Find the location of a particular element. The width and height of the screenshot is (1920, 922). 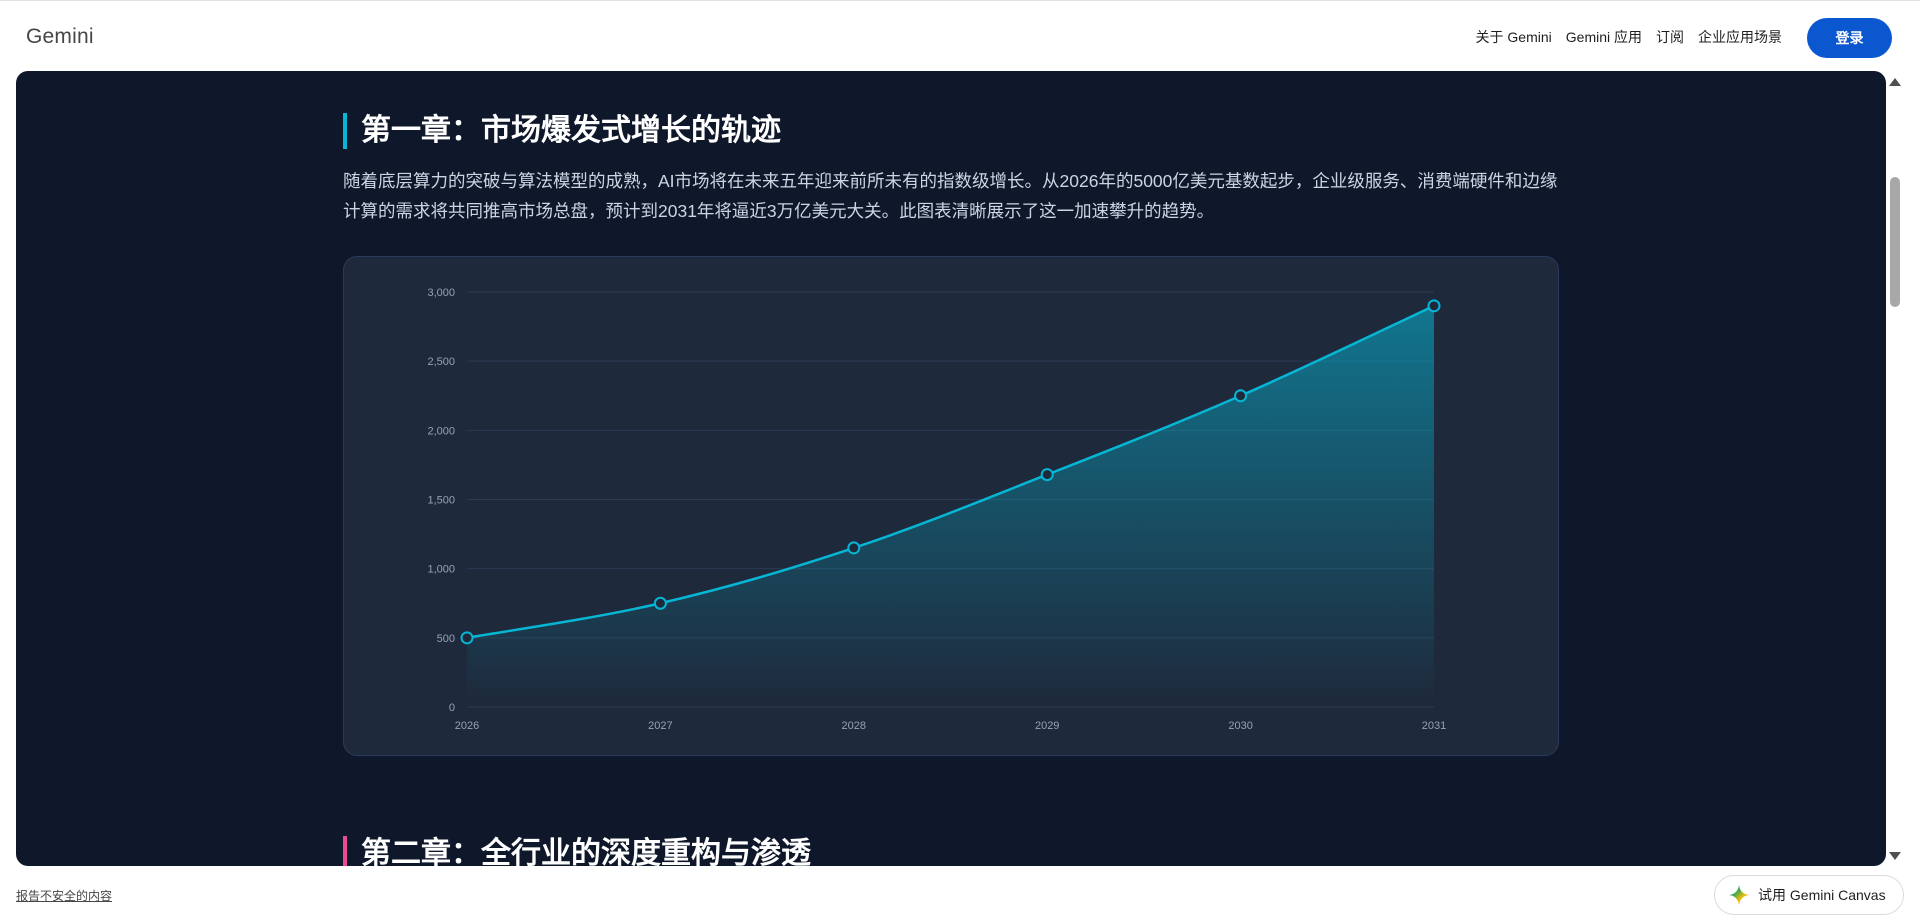

scroll-down-icon is located at coordinates (1895, 856).